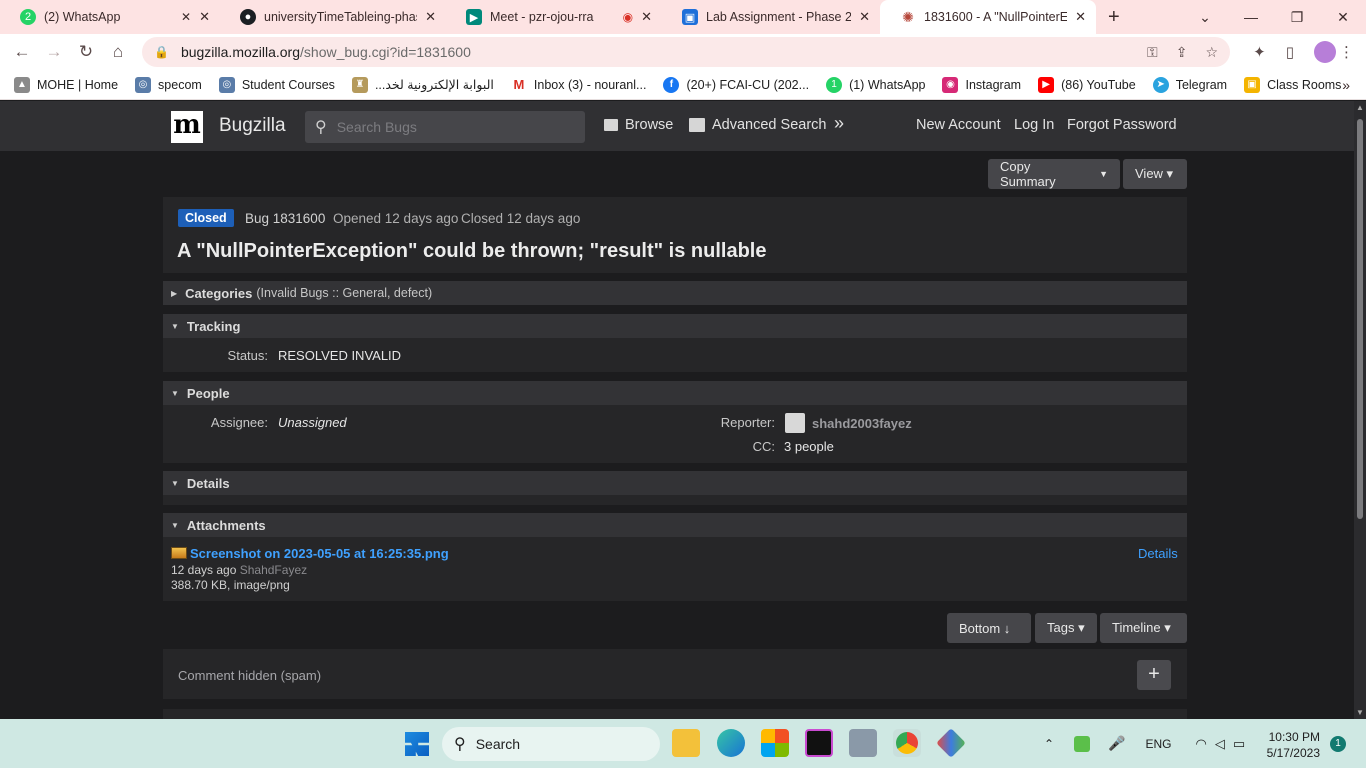 The width and height of the screenshot is (1366, 768). What do you see at coordinates (1034, 125) in the screenshot?
I see `login-link: Log In` at bounding box center [1034, 125].